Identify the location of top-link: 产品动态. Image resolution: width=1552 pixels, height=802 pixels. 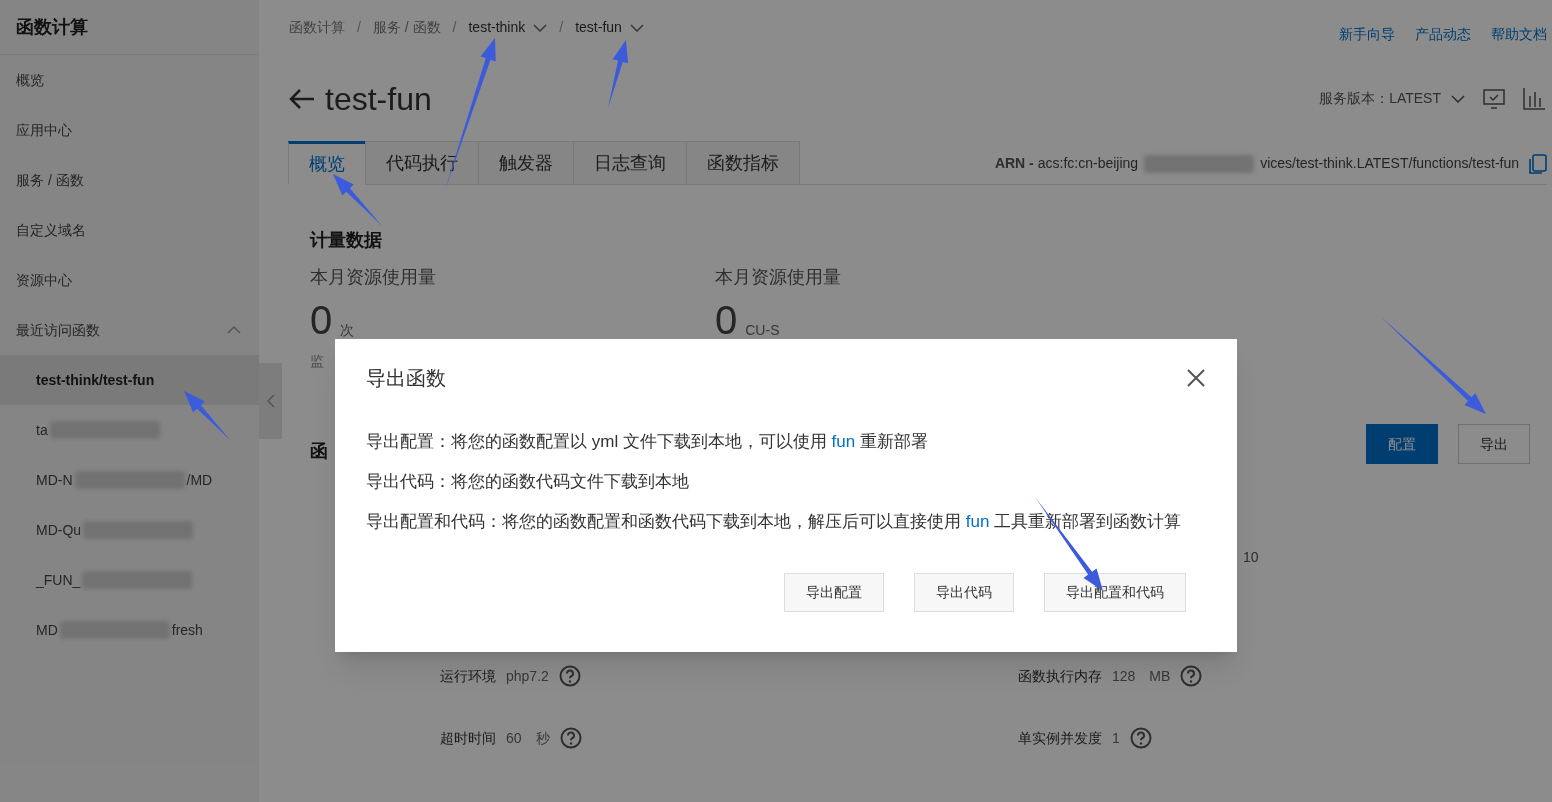
(1443, 34).